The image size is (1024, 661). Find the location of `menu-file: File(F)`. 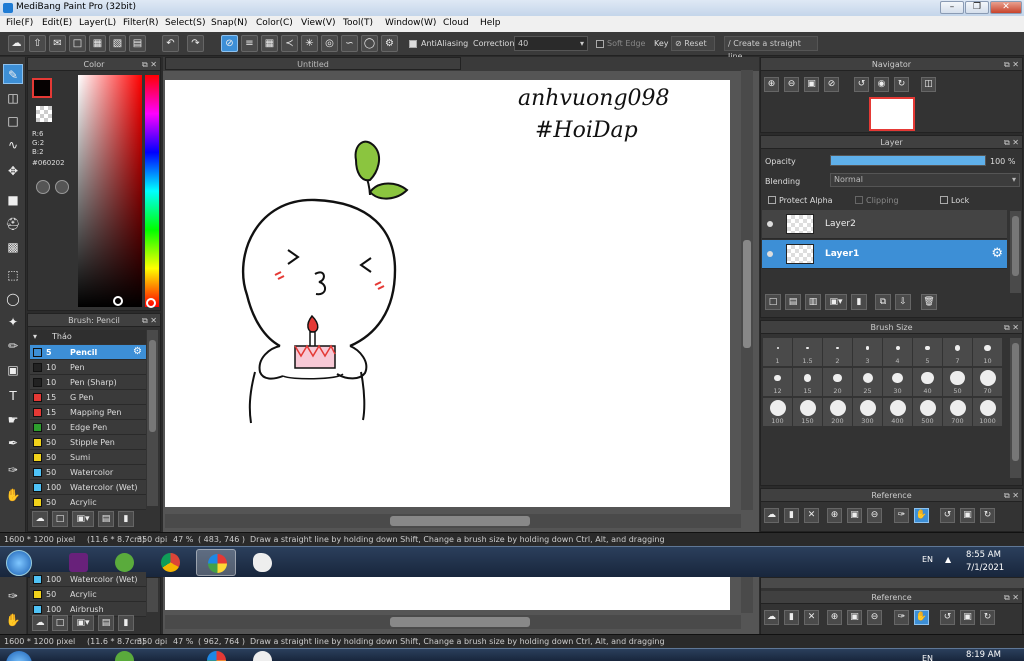

menu-file: File(F) is located at coordinates (19, 23).